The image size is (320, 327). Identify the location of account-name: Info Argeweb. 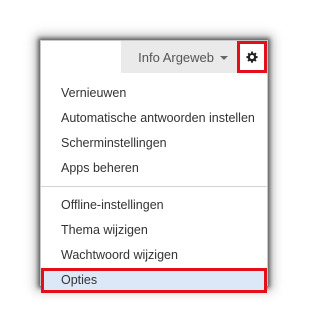
(176, 57).